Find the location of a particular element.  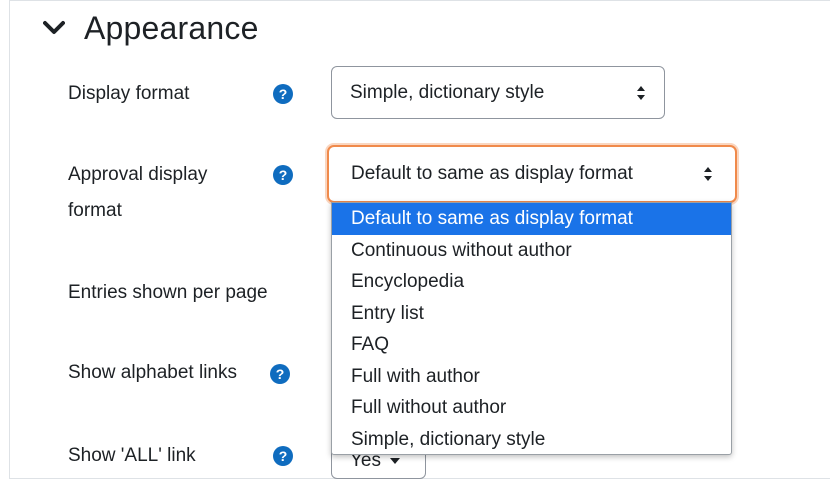

dropdown-option: Encyclopedia is located at coordinates (531, 282).